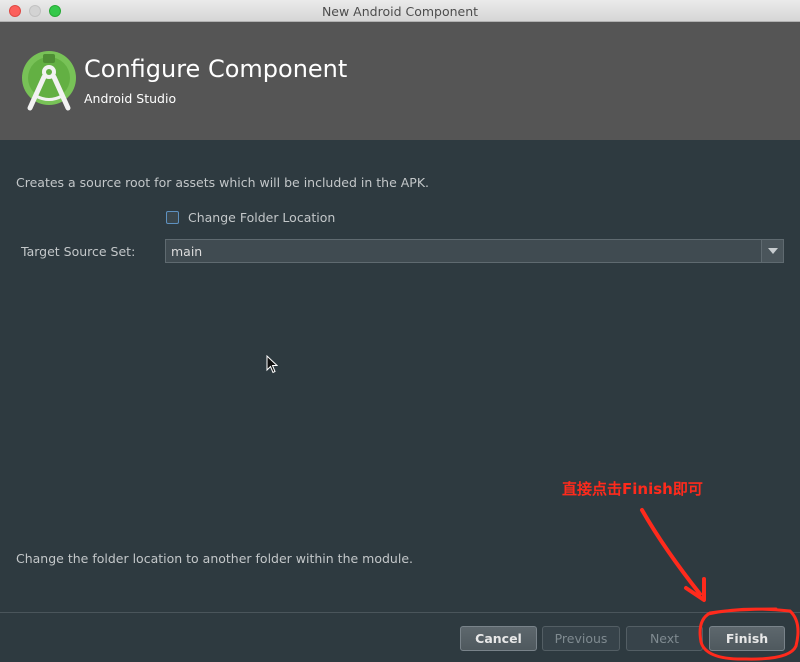 Image resolution: width=800 pixels, height=662 pixels. I want to click on footer-divider, so click(400, 612).